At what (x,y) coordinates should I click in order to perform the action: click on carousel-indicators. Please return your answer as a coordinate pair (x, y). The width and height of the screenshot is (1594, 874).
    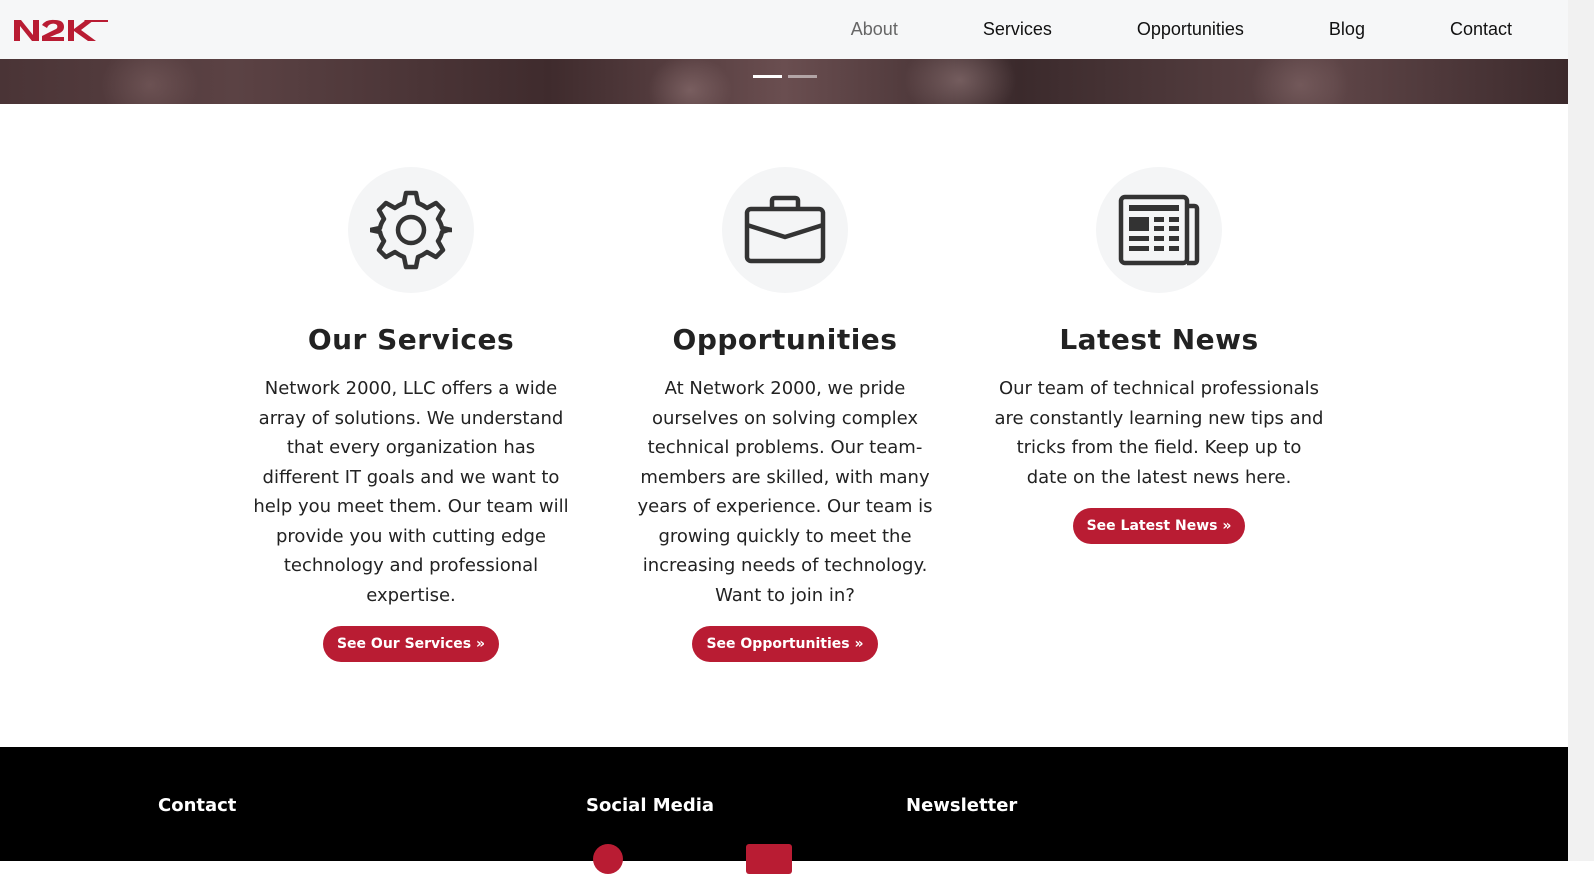
    Looking at the image, I should click on (785, 76).